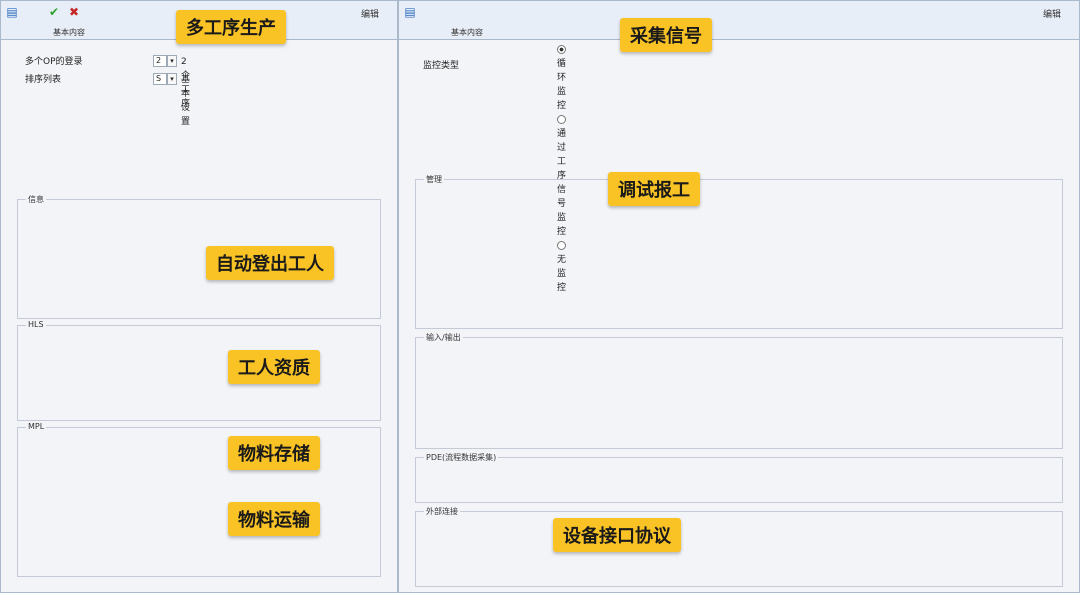 This screenshot has width=1080, height=593. I want to click on left-ribbon-title: 编辑, so click(369, 15).